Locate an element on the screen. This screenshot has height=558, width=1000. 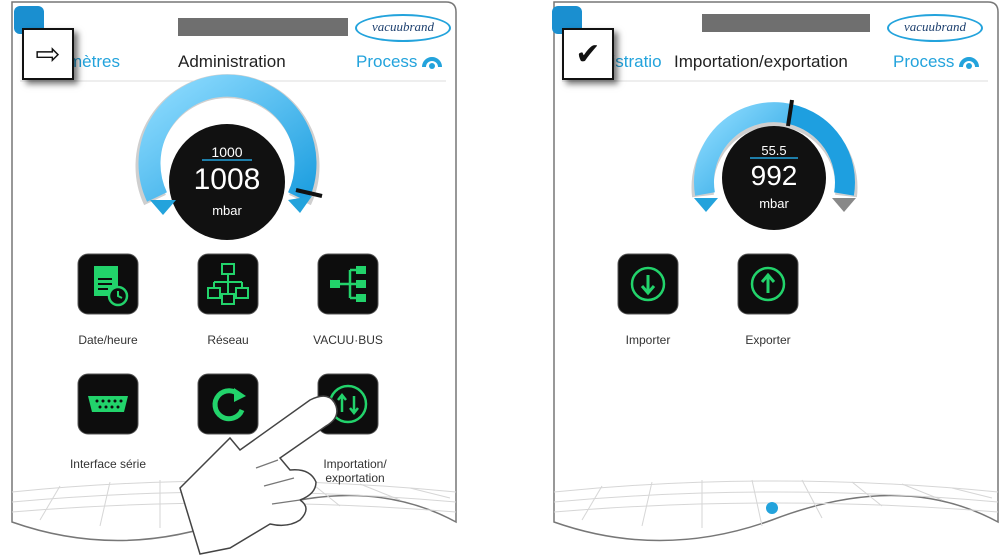
arrow-icon: ⇨ is located at coordinates (48, 54).